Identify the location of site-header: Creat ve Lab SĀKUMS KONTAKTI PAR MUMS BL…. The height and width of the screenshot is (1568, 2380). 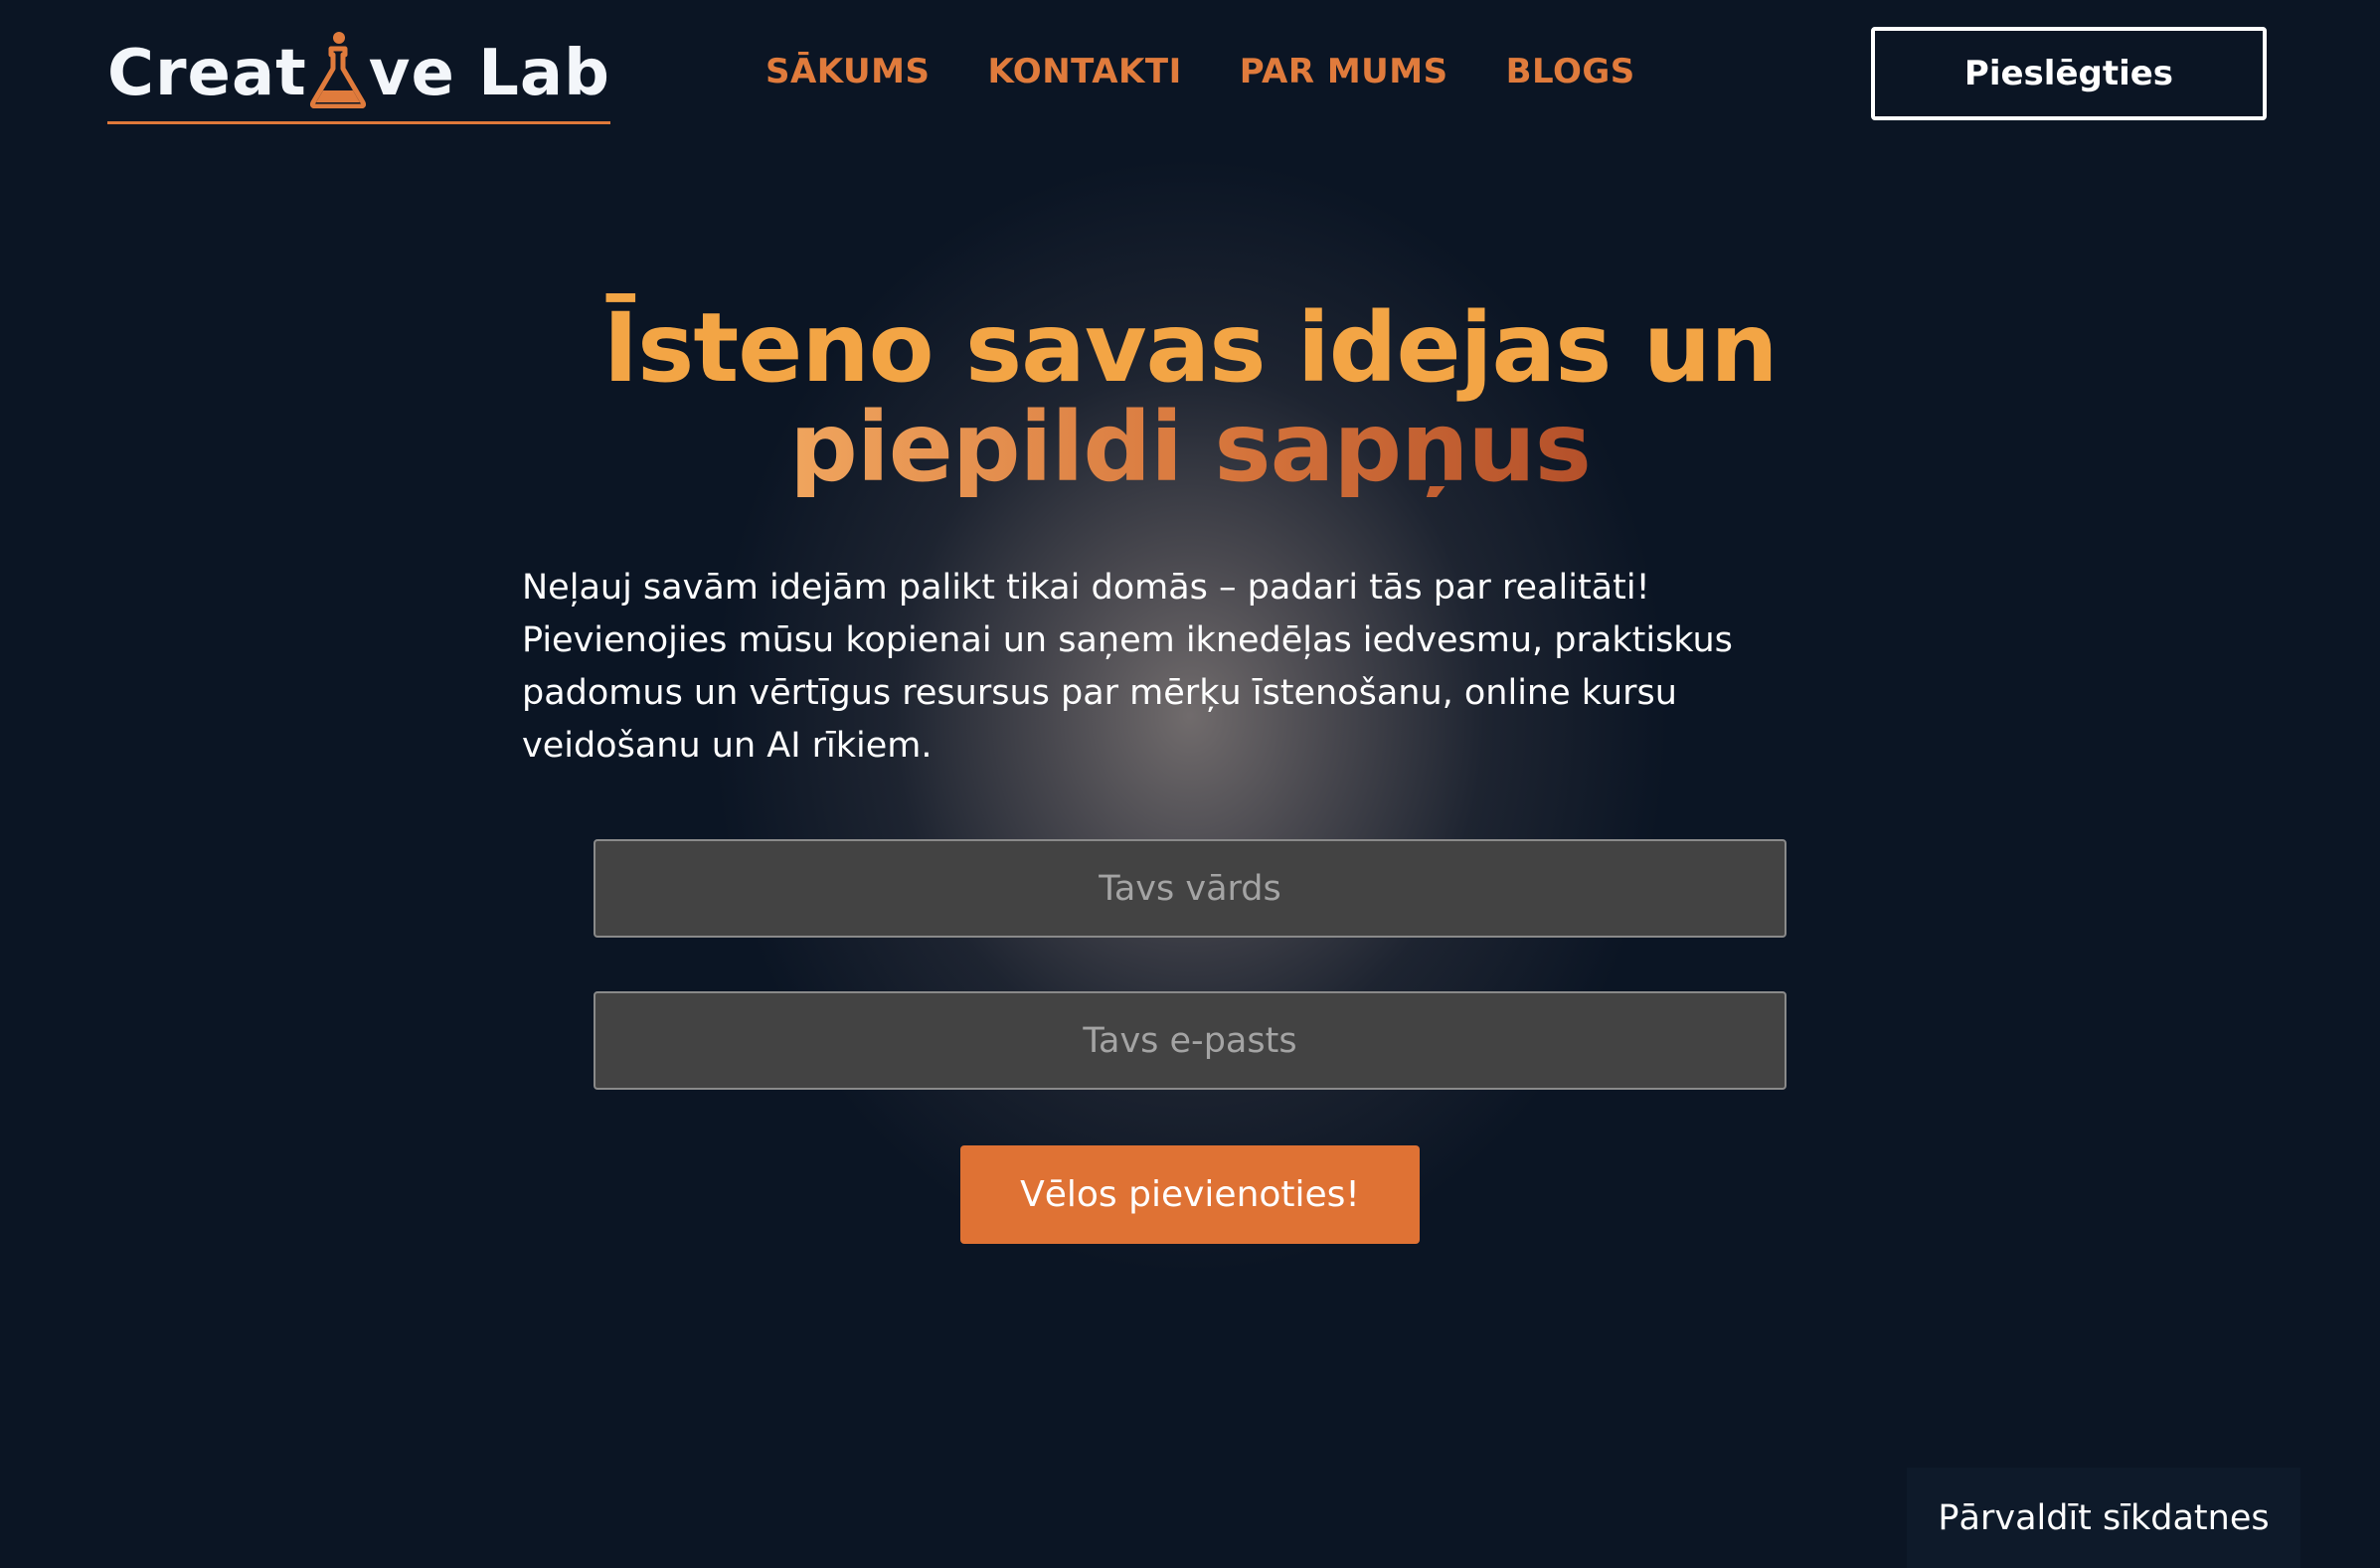
(1190, 74).